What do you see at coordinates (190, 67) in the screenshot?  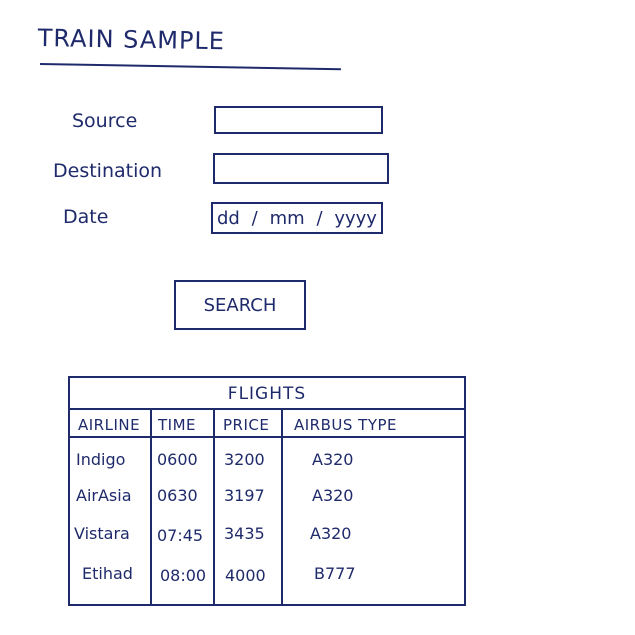 I see `title-underline` at bounding box center [190, 67].